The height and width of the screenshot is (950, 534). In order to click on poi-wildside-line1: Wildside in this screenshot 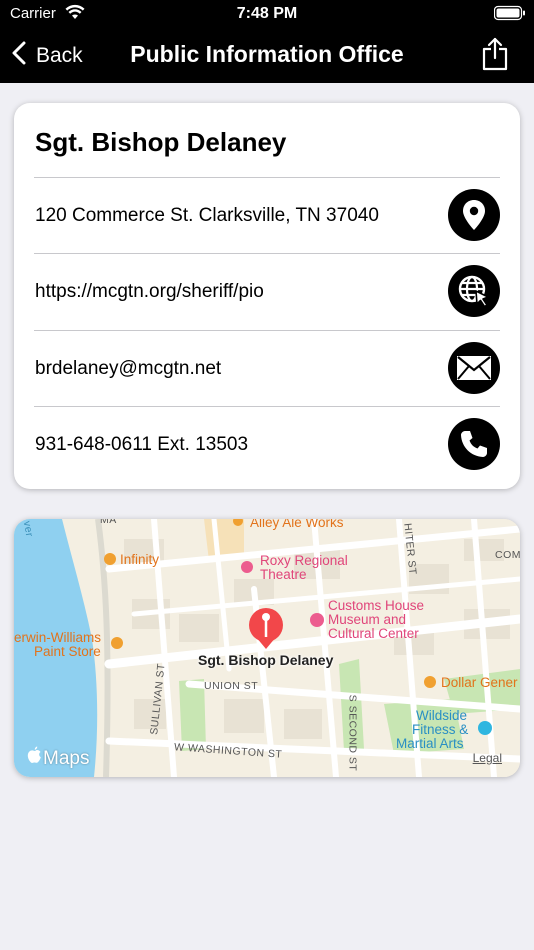, I will do `click(441, 716)`.